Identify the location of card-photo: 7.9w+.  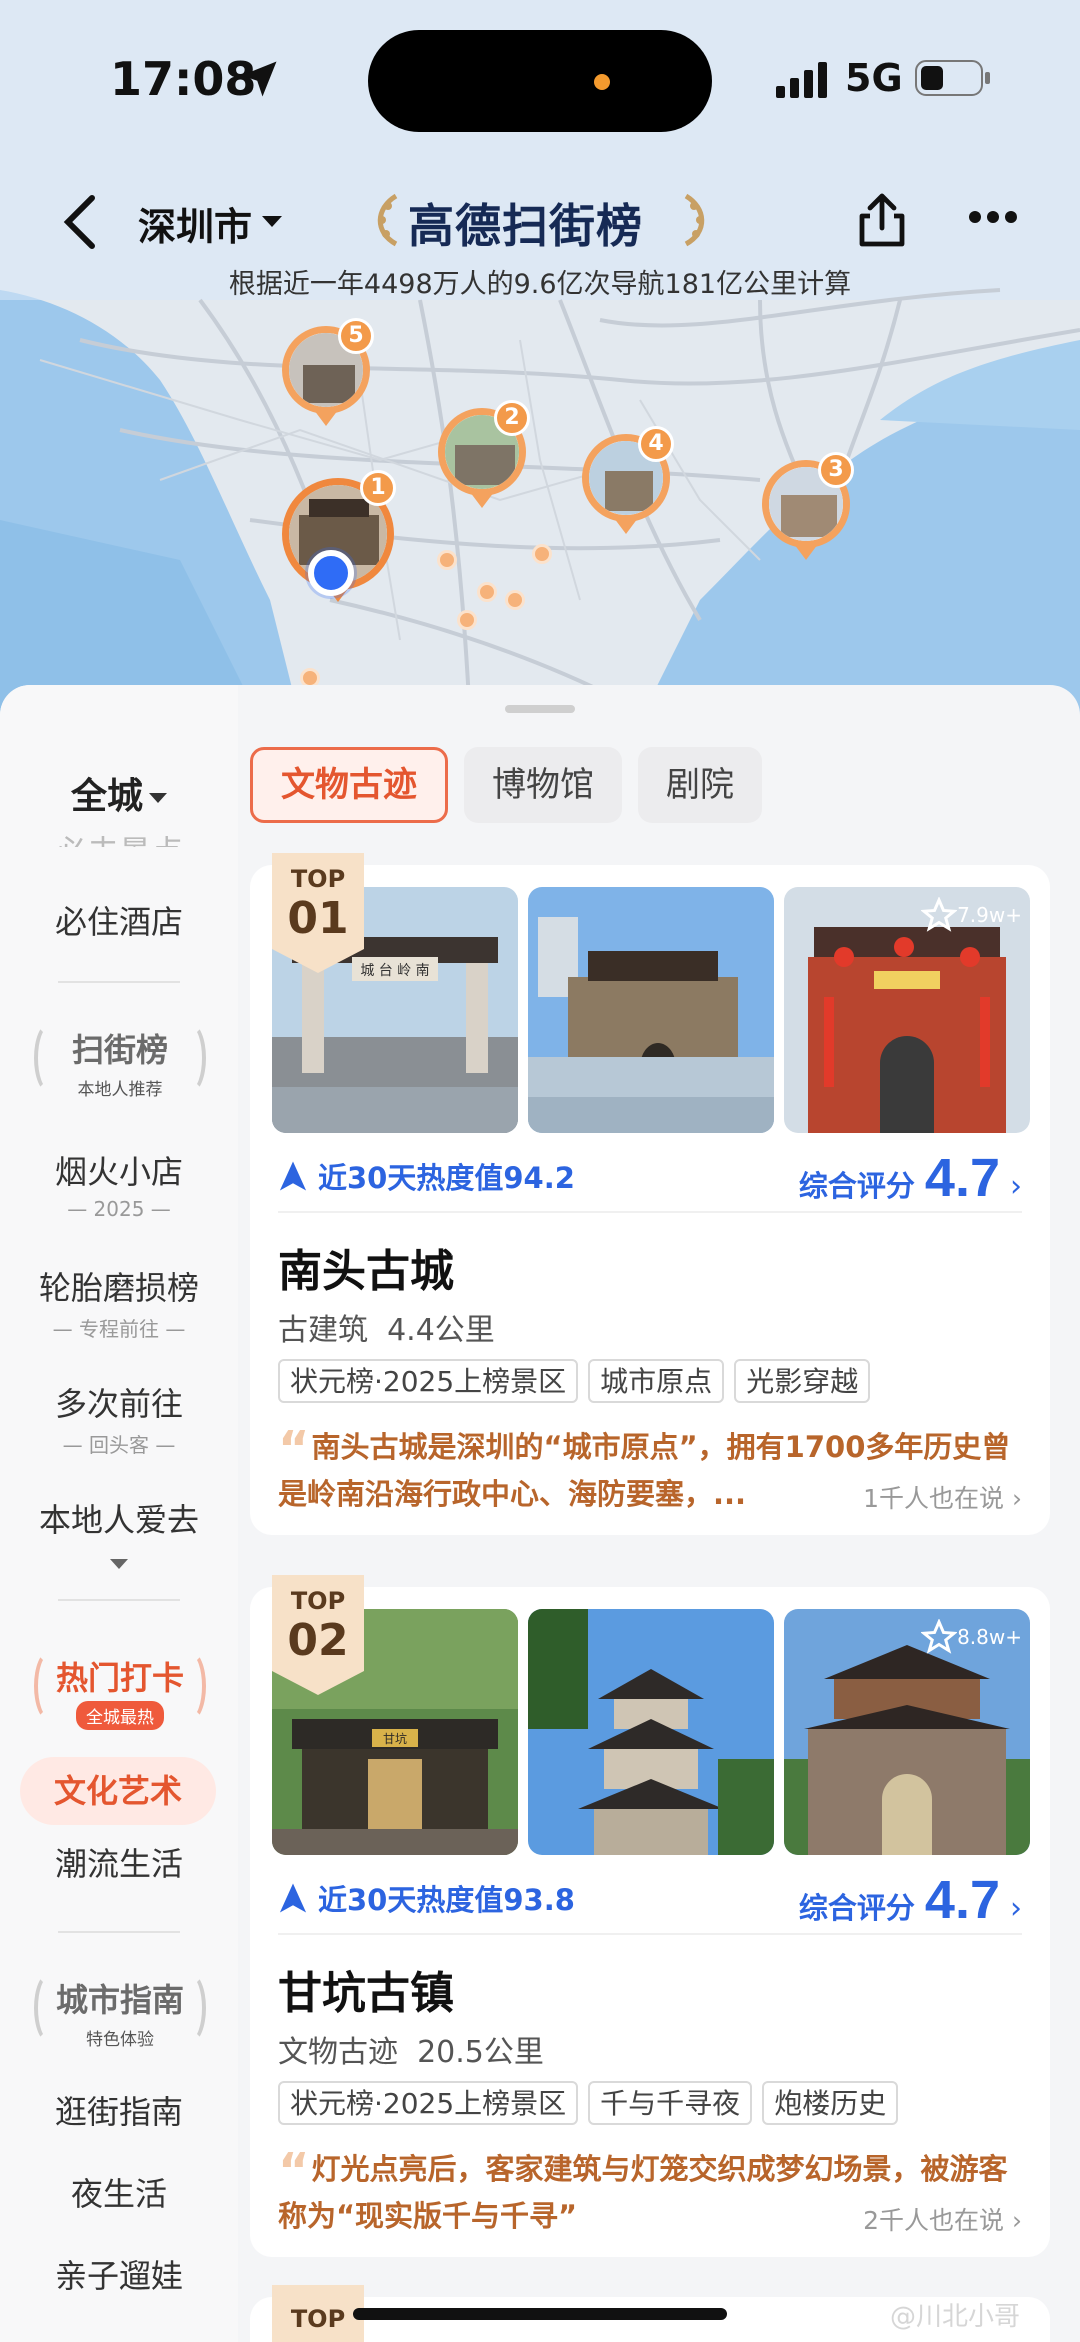
(907, 1010).